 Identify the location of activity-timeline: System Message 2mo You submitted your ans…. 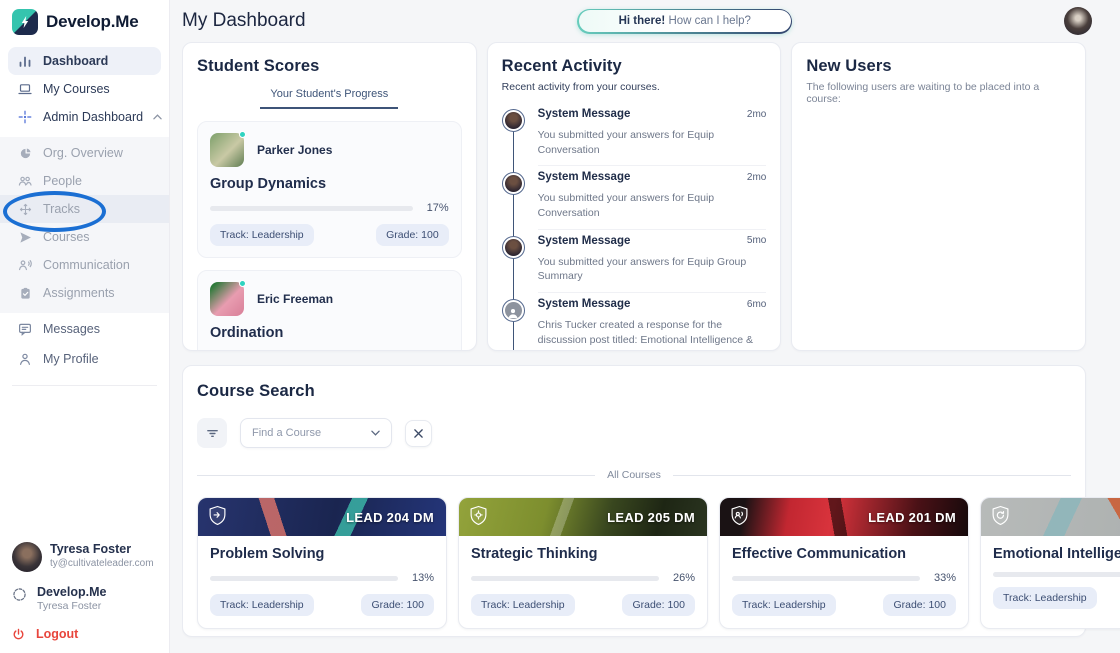
(634, 226).